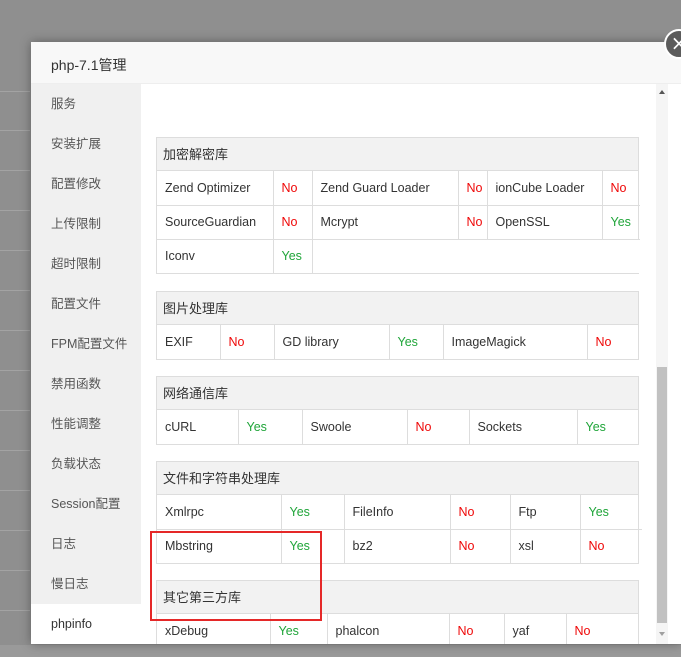 The height and width of the screenshot is (657, 681). What do you see at coordinates (86, 424) in the screenshot?
I see `sidebar-item: 性能调整` at bounding box center [86, 424].